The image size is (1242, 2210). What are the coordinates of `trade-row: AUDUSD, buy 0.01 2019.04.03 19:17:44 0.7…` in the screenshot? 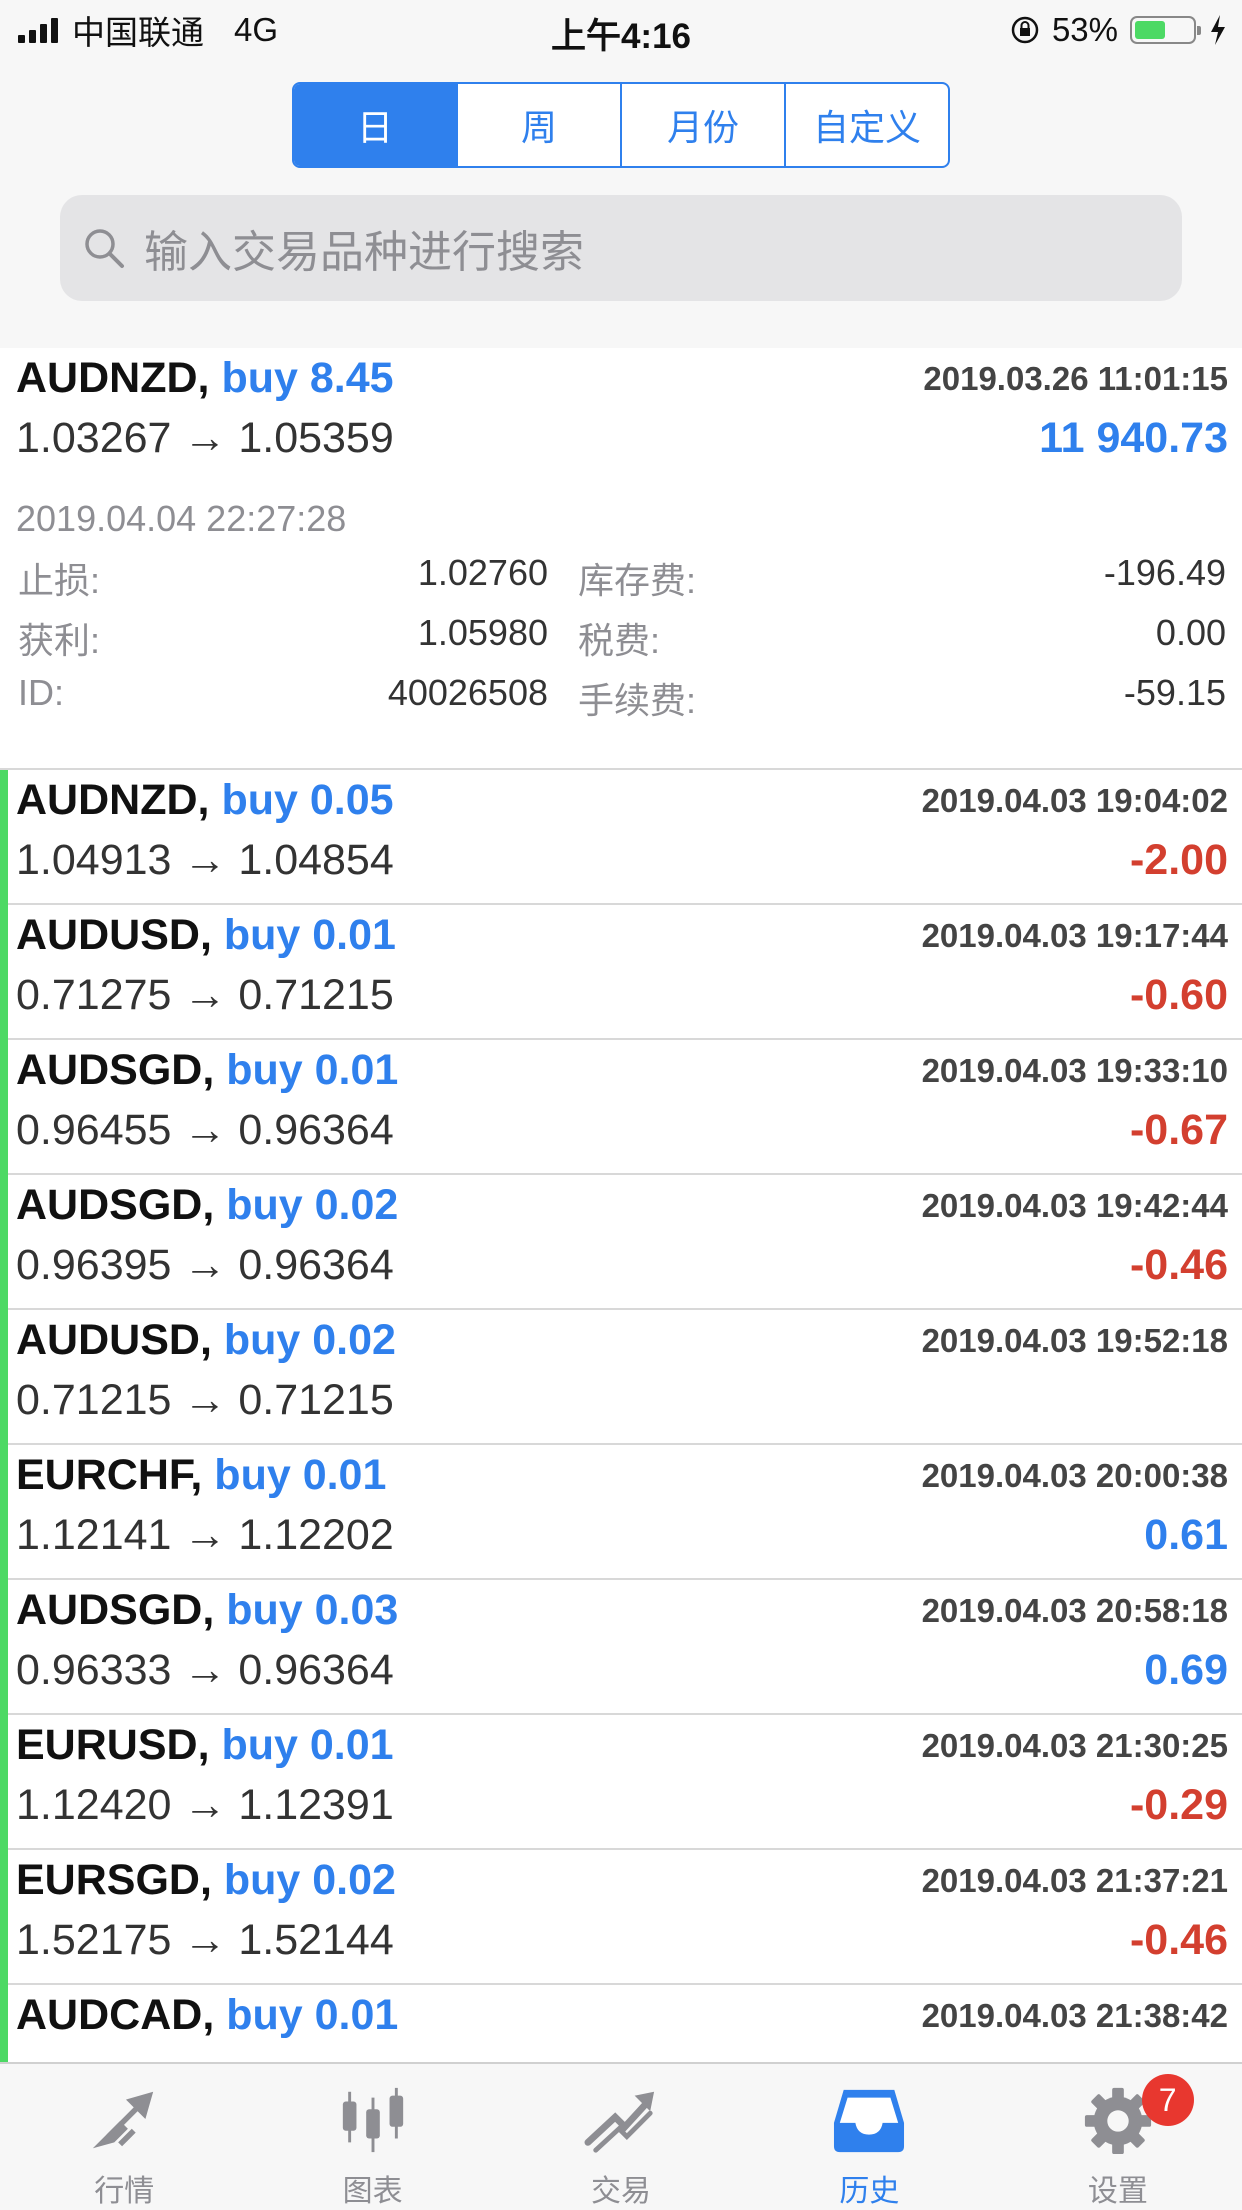 It's located at (621, 972).